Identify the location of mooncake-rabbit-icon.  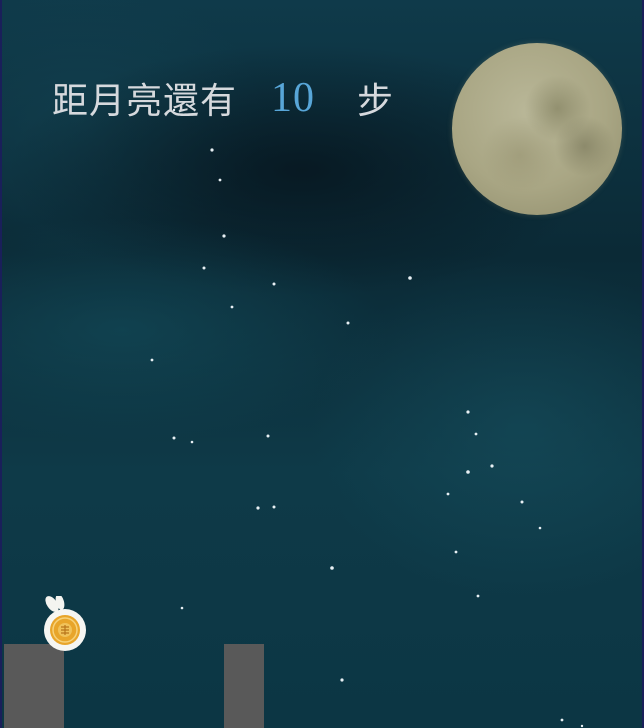
(65, 623).